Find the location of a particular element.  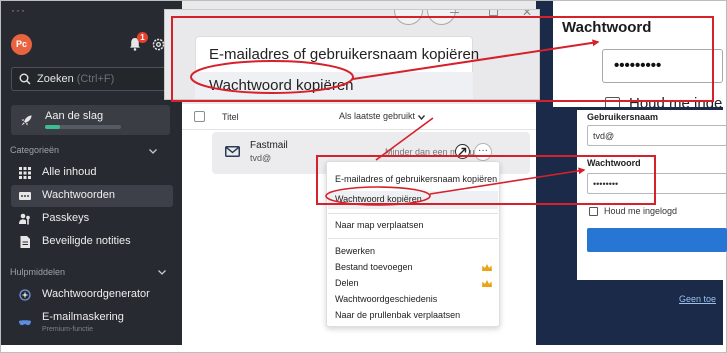

categories-header: Categorieën is located at coordinates (35, 150).